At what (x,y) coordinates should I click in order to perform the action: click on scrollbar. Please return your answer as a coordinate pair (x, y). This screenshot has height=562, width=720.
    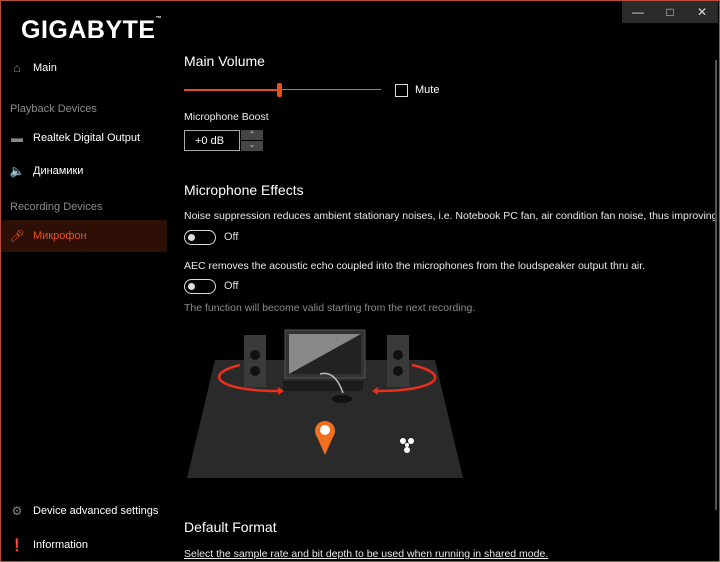
    Looking at the image, I should click on (716, 285).